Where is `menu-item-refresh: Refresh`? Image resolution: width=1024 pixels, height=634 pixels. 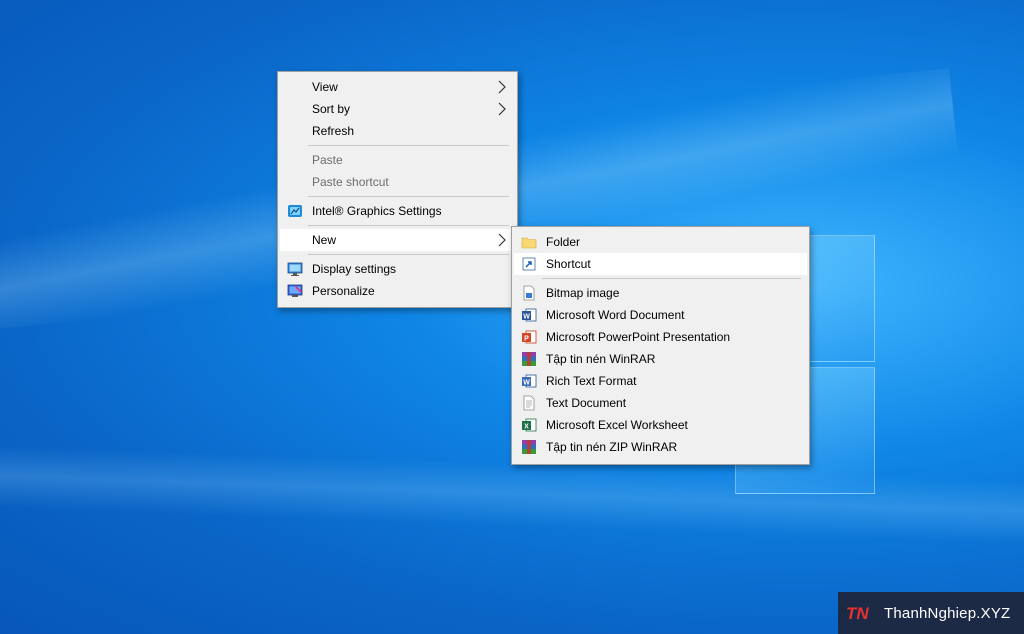
menu-item-refresh: Refresh is located at coordinates (397, 131).